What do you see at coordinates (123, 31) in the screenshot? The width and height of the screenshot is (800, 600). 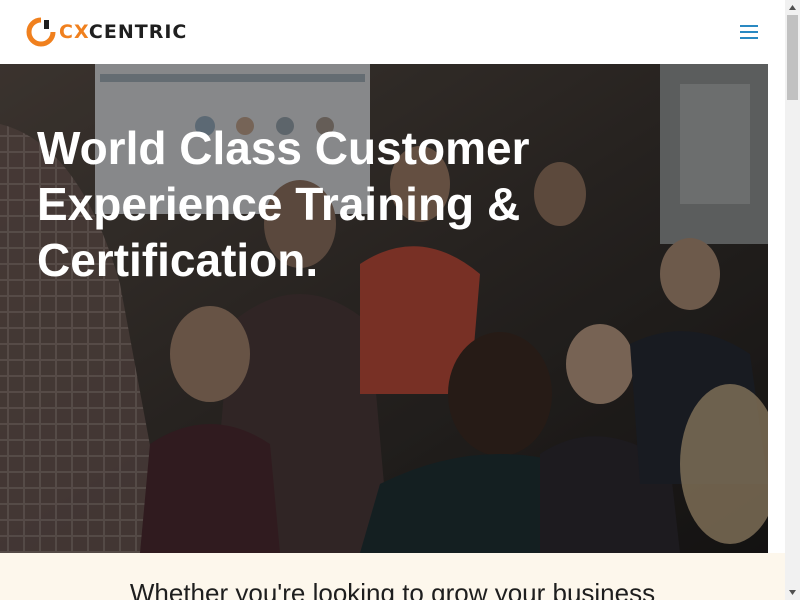 I see `logo-wordmark: CXCENTRIC` at bounding box center [123, 31].